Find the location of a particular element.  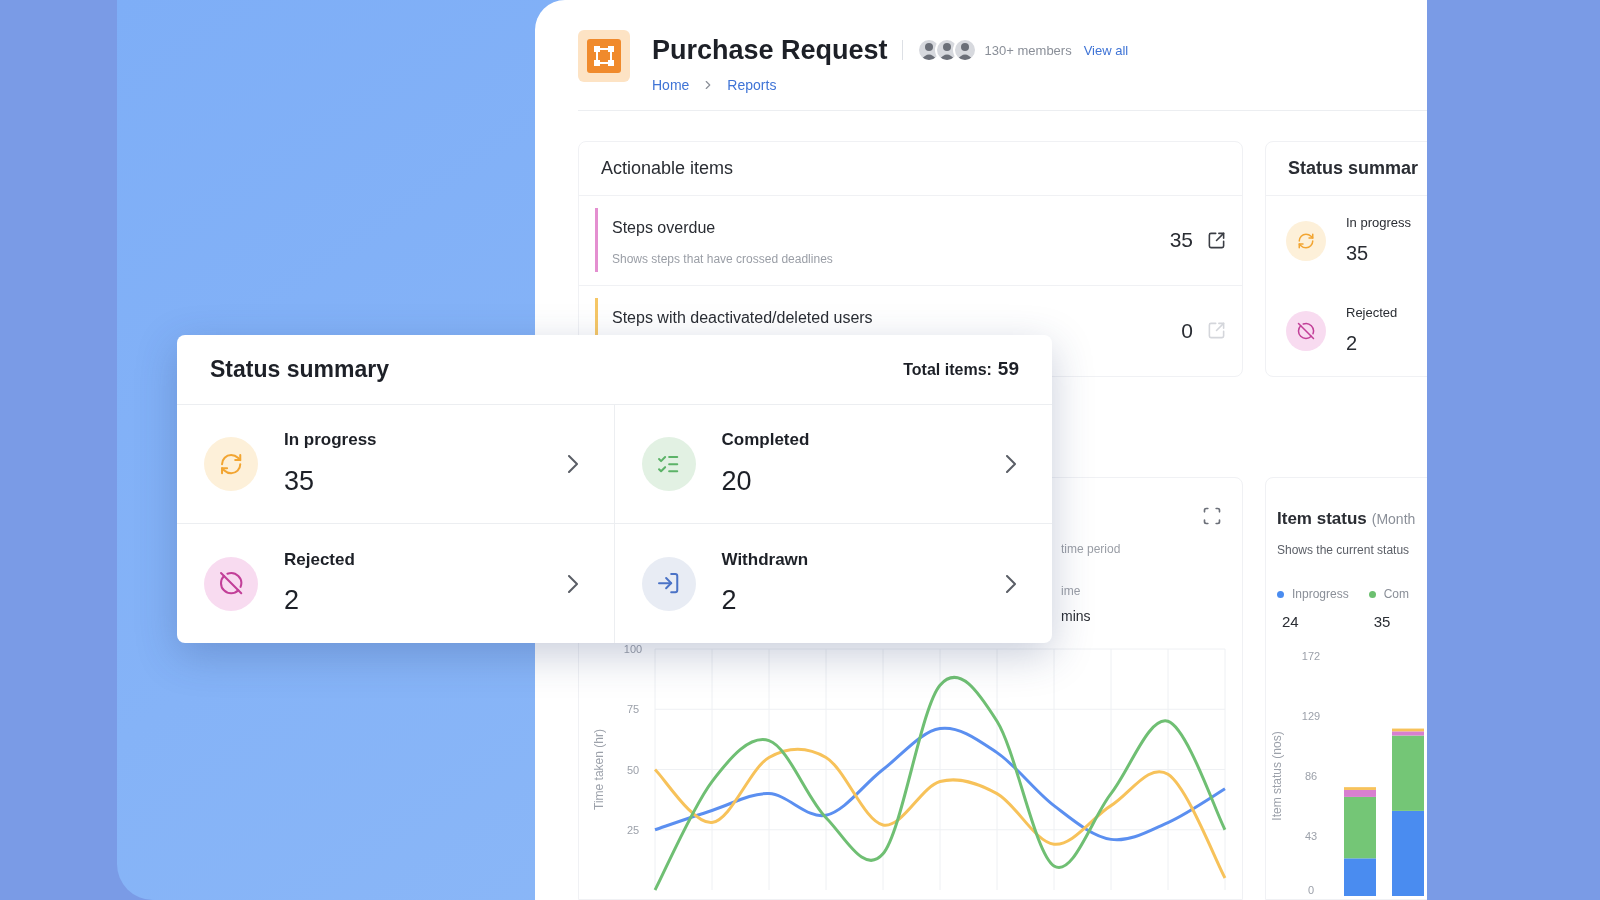

stat-value: mins is located at coordinates (1076, 616).